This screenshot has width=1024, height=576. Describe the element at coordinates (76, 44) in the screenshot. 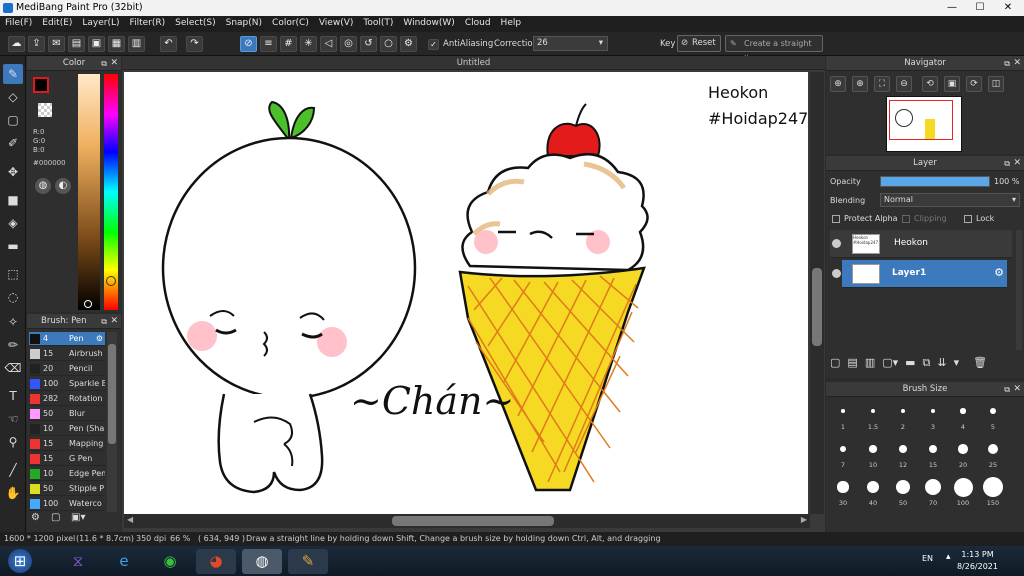

I see `document-icon: ▤` at that location.